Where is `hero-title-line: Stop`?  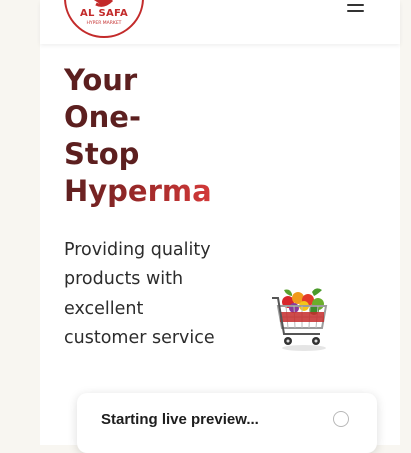 hero-title-line: Stop is located at coordinates (102, 154).